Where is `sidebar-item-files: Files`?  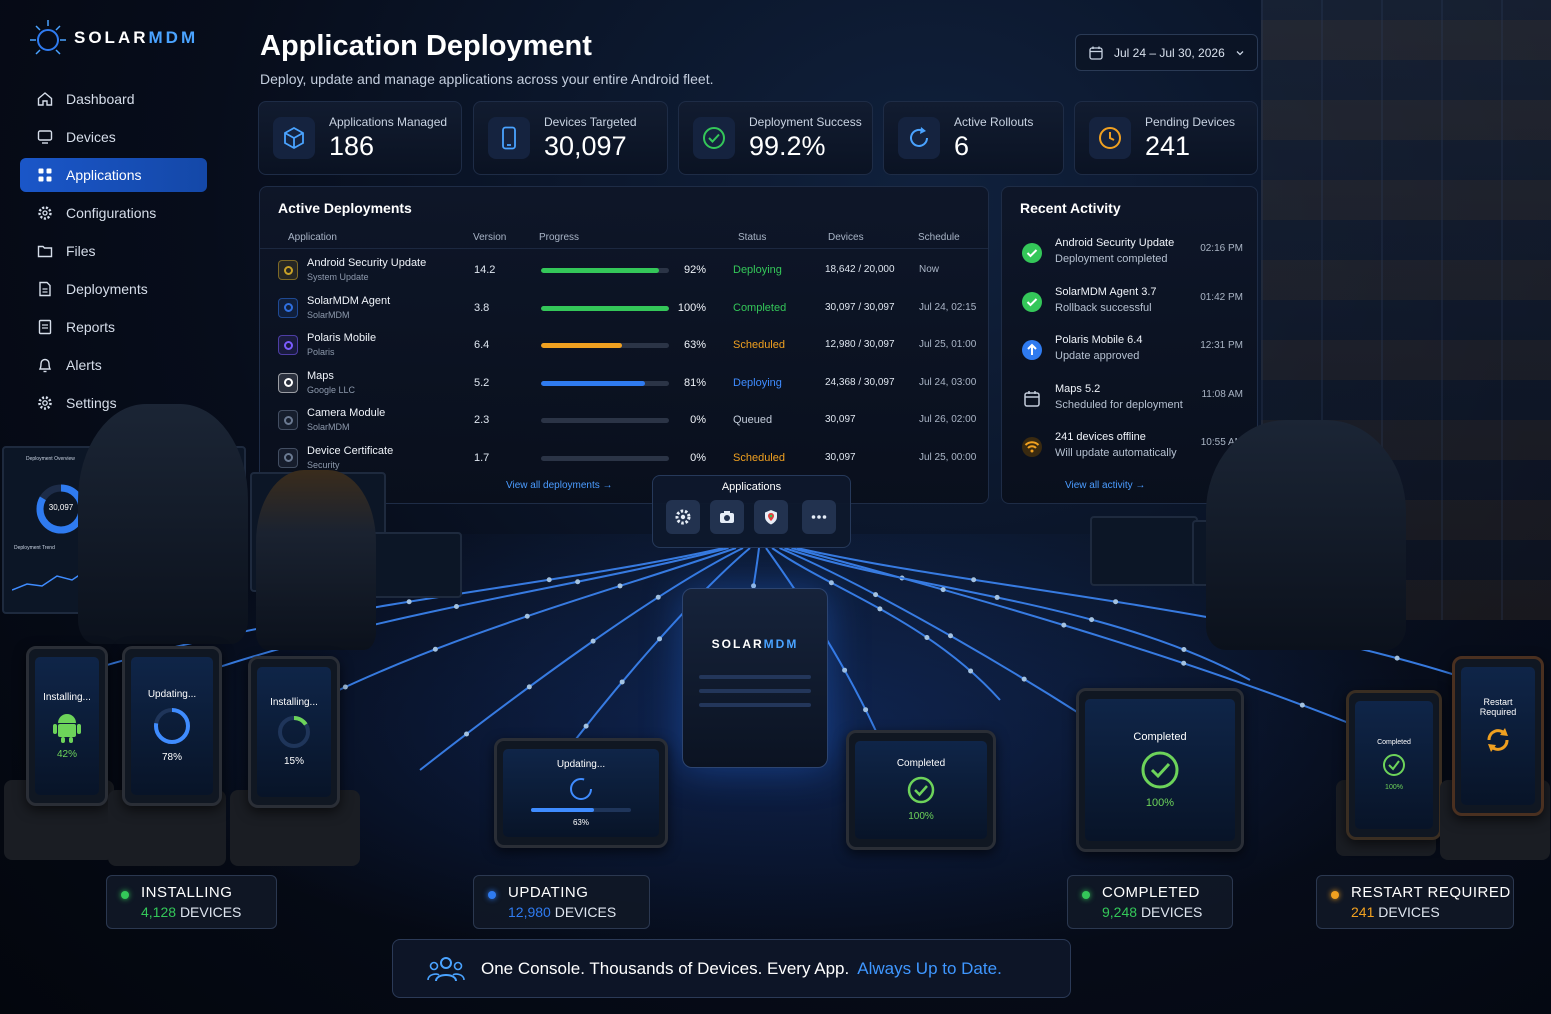 sidebar-item-files: Files is located at coordinates (113, 251).